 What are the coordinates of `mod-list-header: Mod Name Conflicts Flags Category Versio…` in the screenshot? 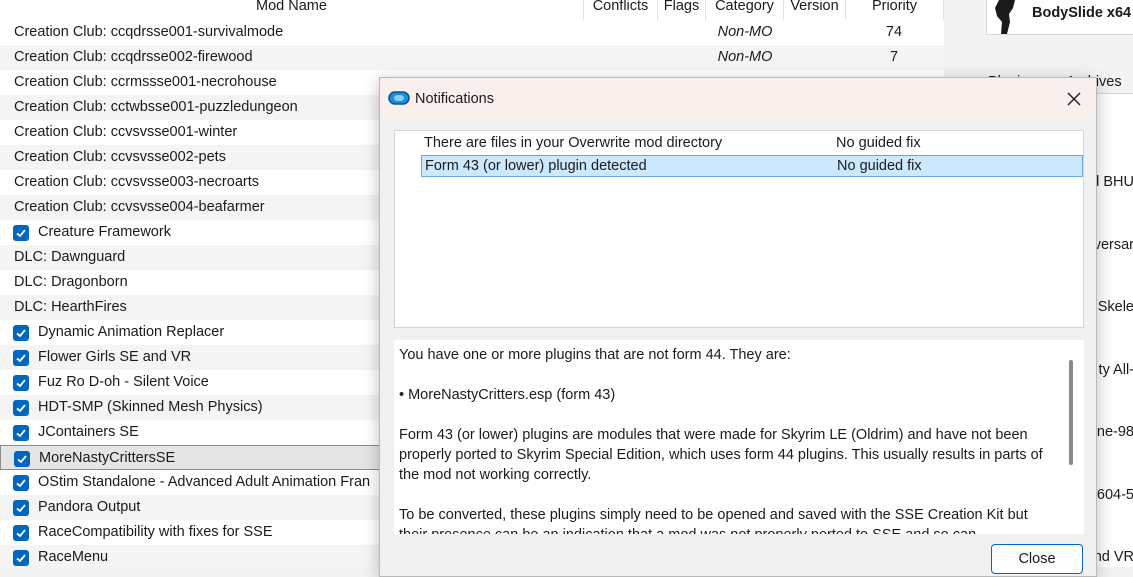 It's located at (472, 10).